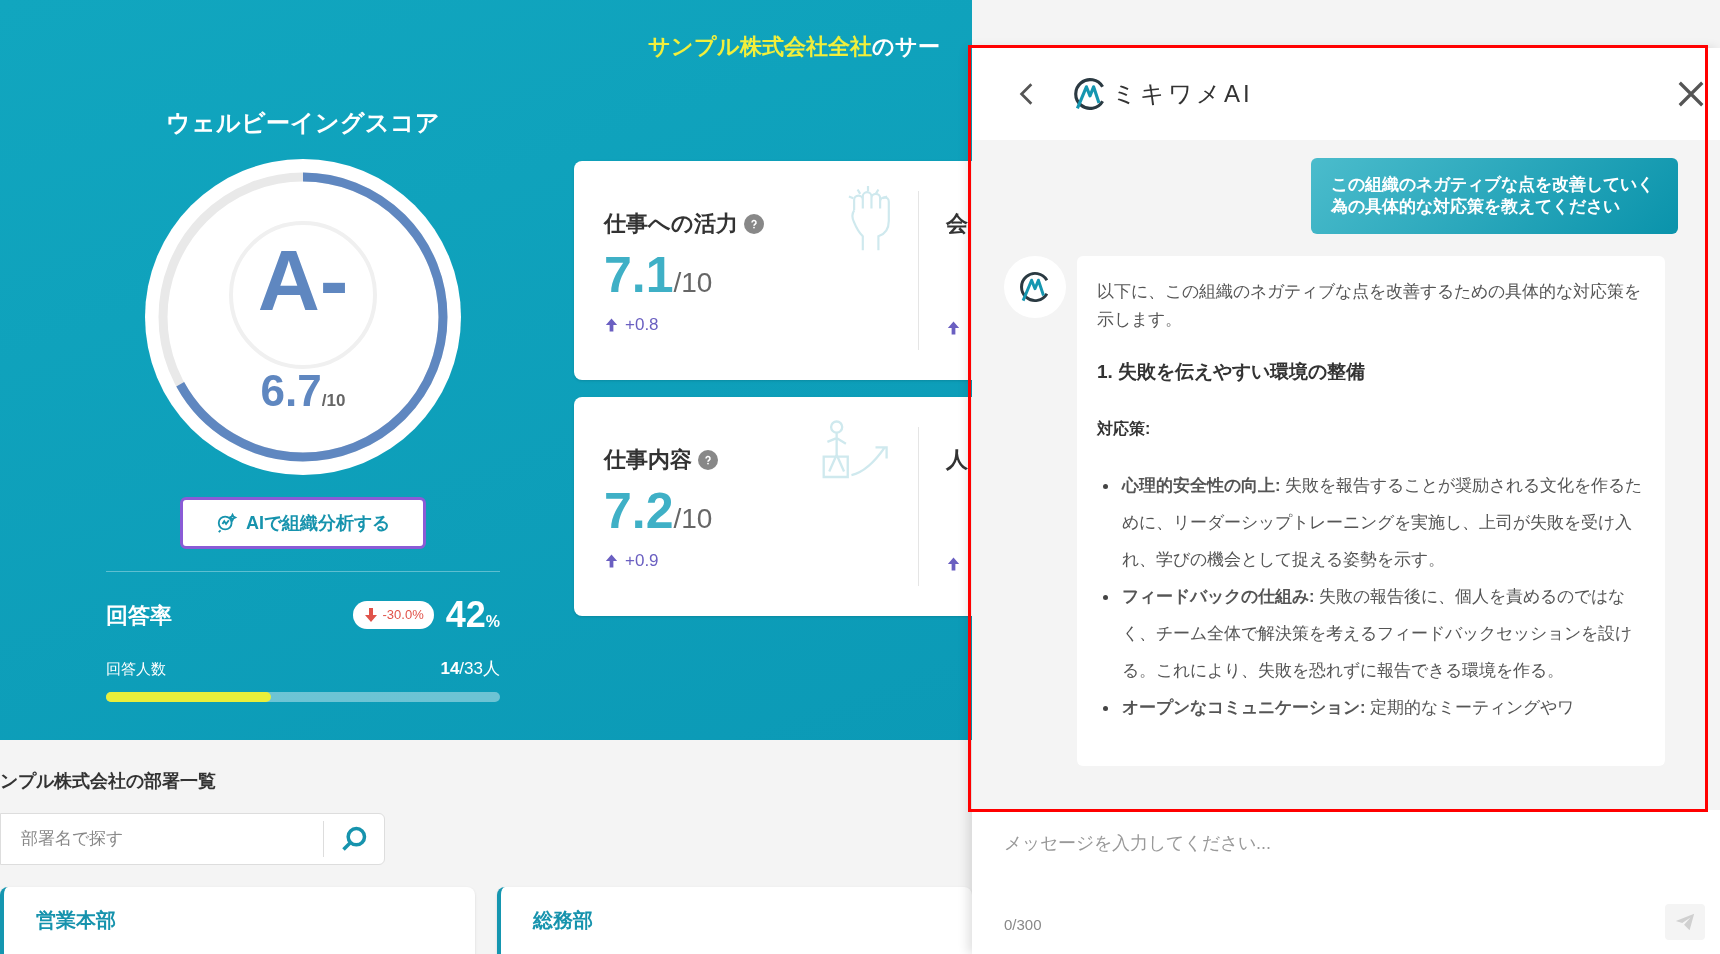 The width and height of the screenshot is (1720, 954). I want to click on response-rate-label: 回答率, so click(139, 615).